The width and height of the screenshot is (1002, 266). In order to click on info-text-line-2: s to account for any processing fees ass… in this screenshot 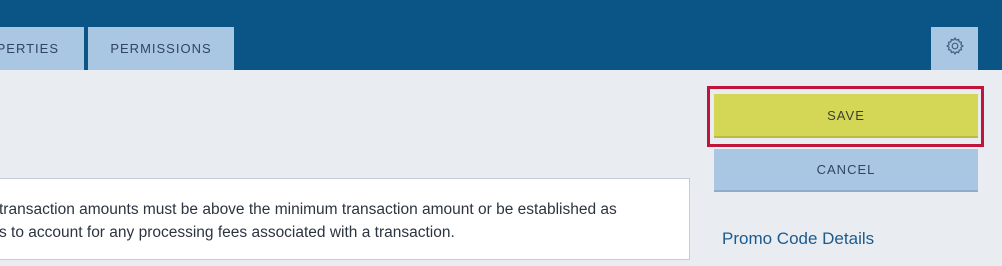, I will do `click(227, 232)`.